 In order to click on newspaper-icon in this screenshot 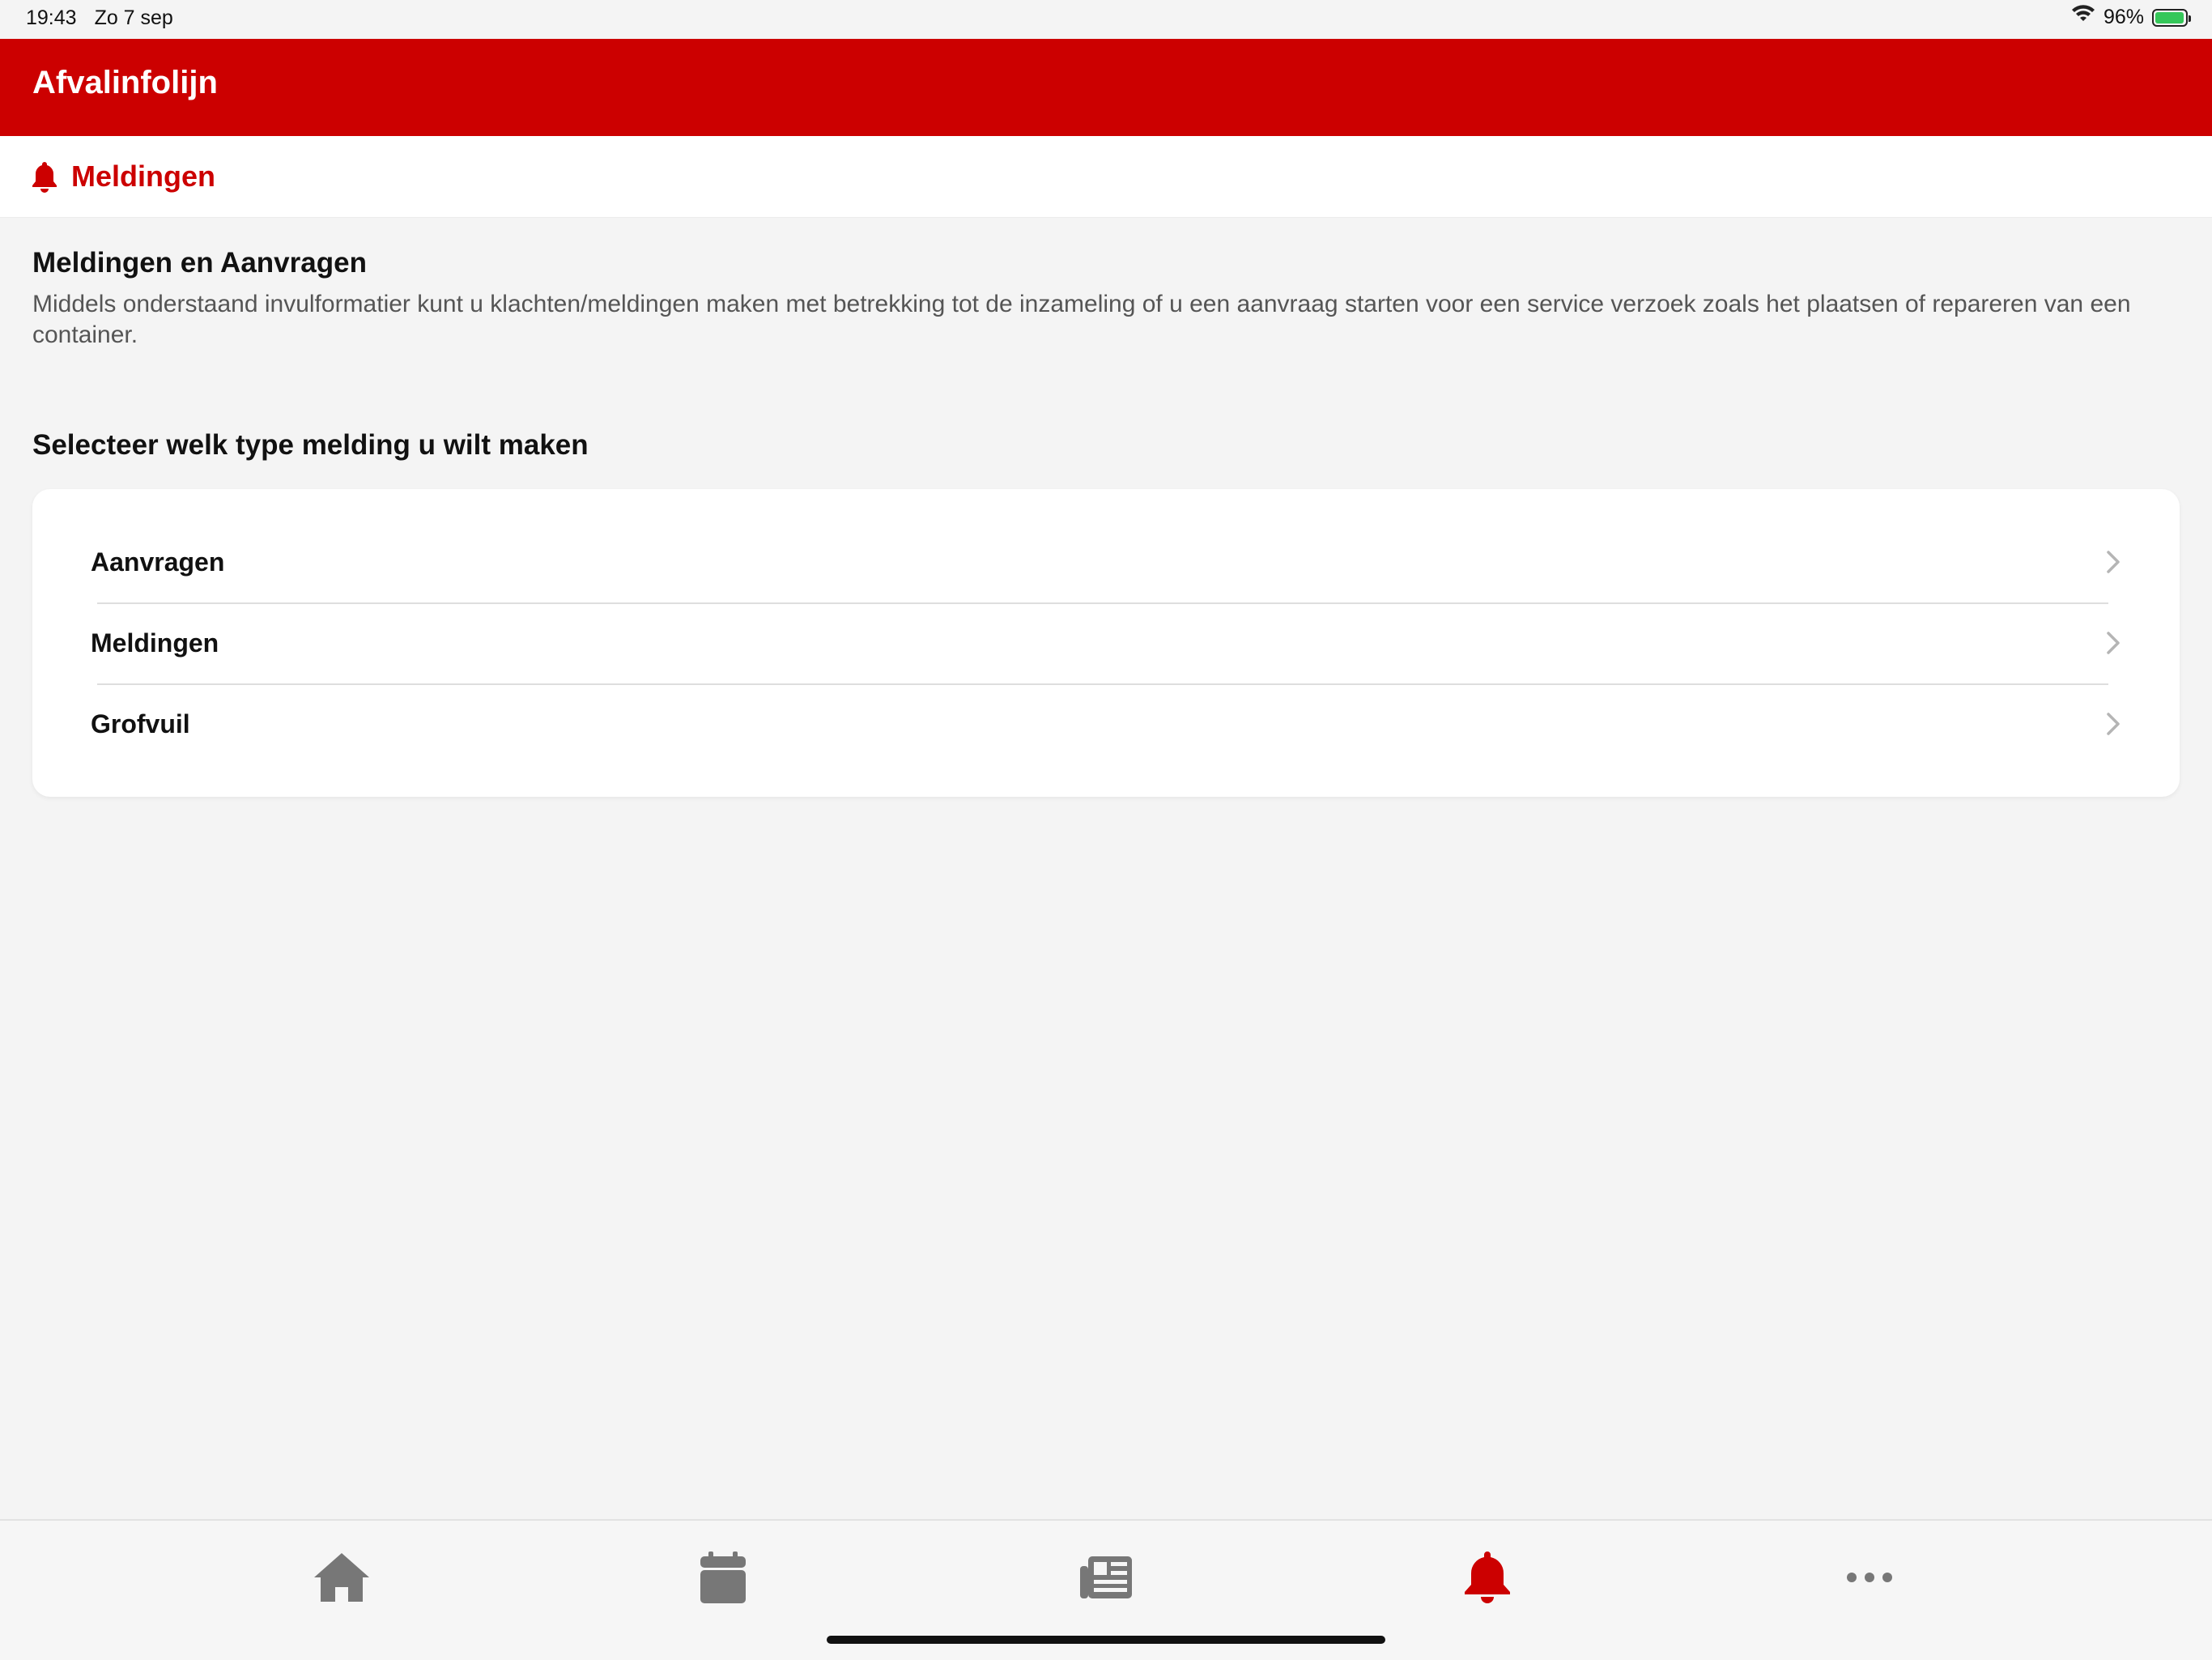, I will do `click(1106, 1577)`.